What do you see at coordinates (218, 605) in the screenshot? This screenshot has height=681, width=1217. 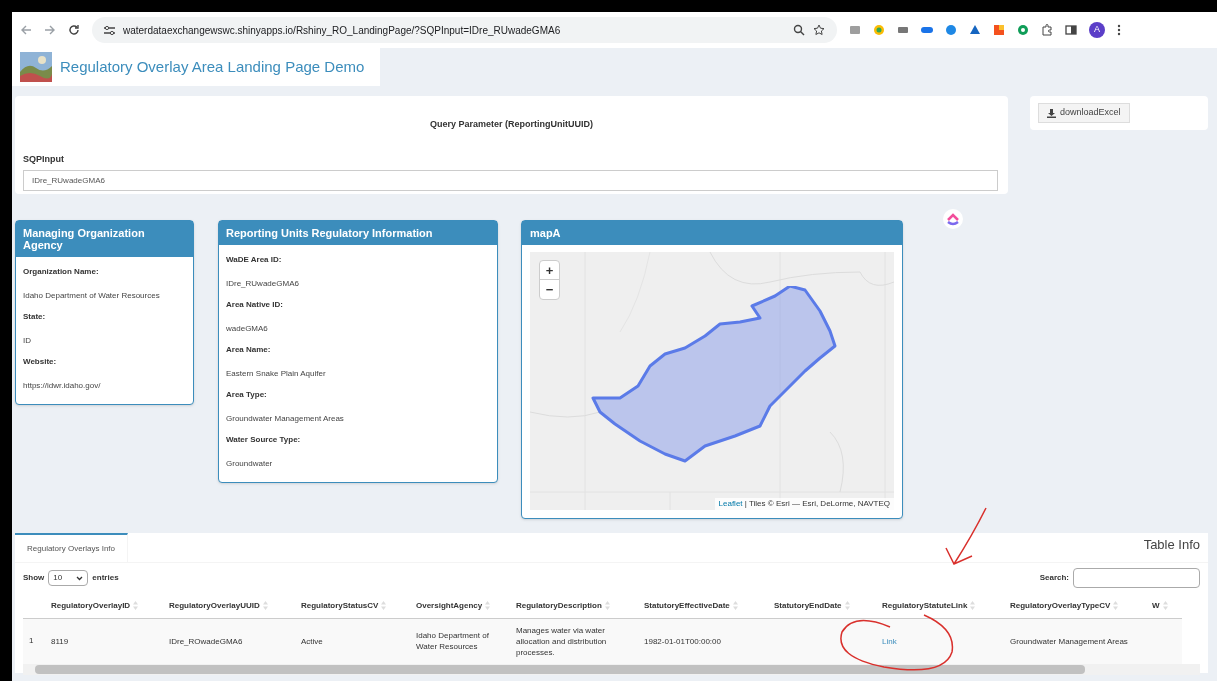 I see `column-header: RegulatoryOverlayUUID` at bounding box center [218, 605].